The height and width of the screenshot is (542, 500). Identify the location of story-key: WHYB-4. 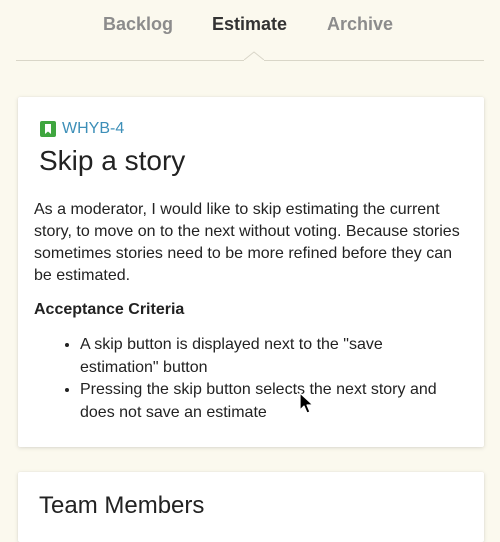
(82, 129).